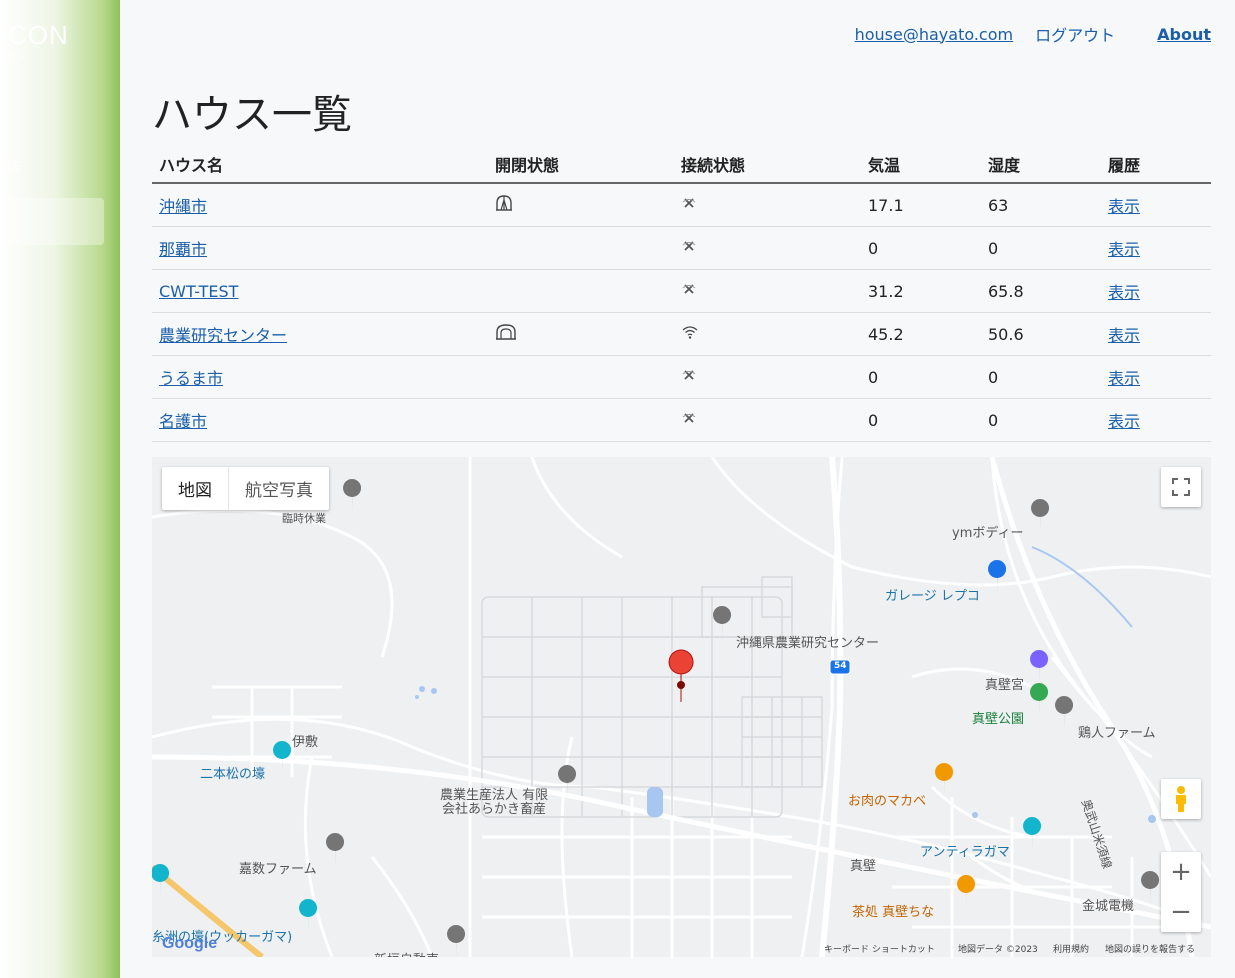 This screenshot has width=1235, height=978. Describe the element at coordinates (921, 164) in the screenshot. I see `header-temperature: 気温` at that location.